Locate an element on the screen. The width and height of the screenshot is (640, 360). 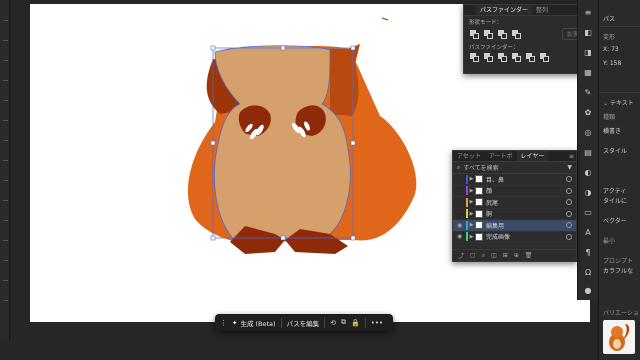
gradient-icon: ◐ is located at coordinates (588, 172).